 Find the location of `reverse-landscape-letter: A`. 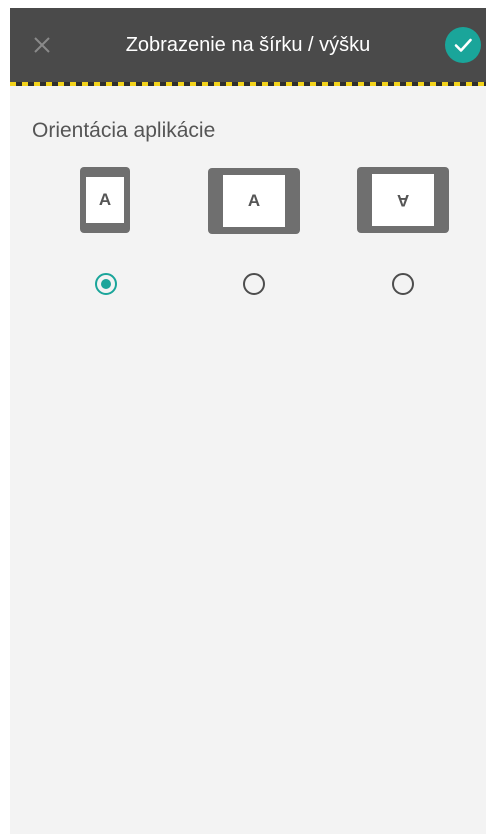

reverse-landscape-letter: A is located at coordinates (403, 200).